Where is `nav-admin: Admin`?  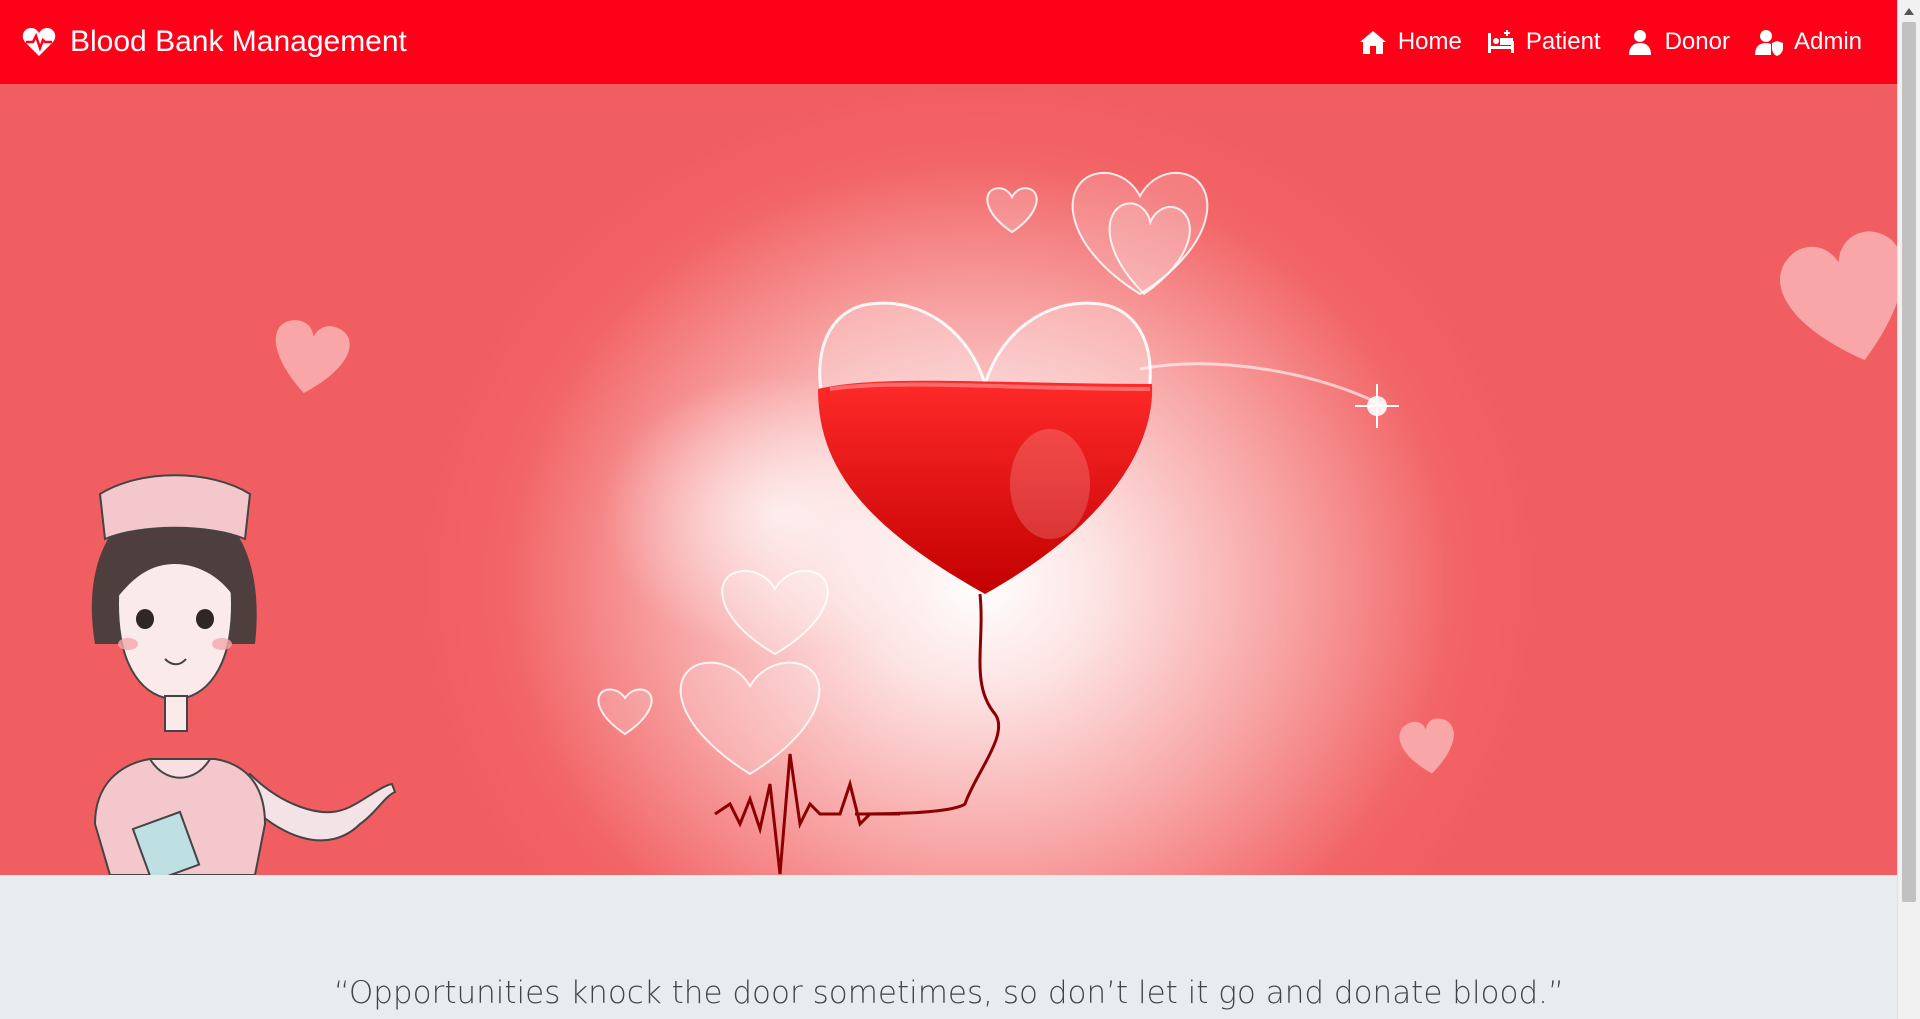 nav-admin: Admin is located at coordinates (1808, 42).